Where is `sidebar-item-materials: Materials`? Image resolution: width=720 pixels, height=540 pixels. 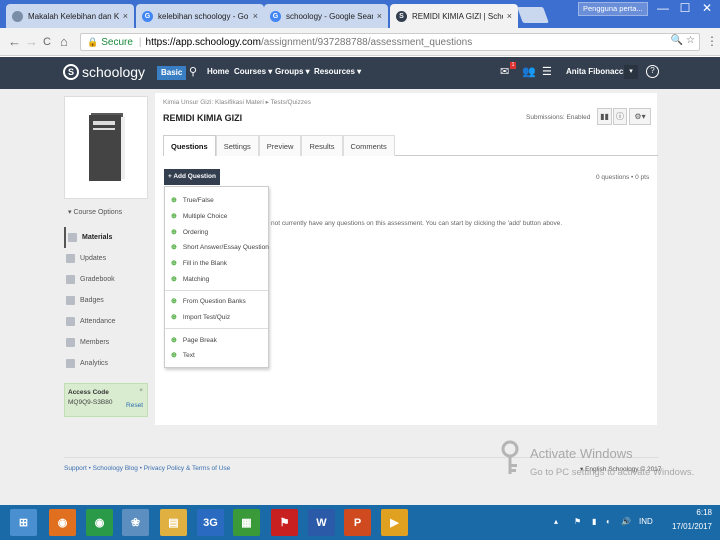 sidebar-item-materials: Materials is located at coordinates (106, 237).